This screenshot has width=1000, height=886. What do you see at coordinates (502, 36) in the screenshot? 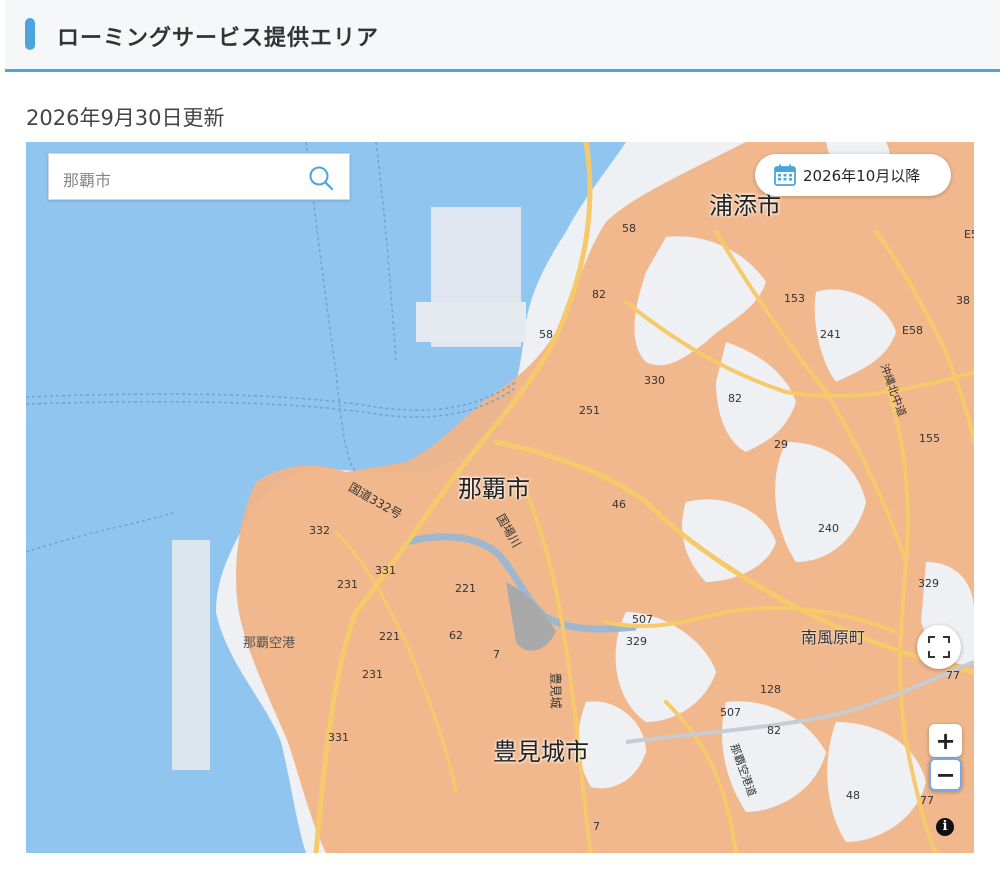
I see `section-header: ローミングサービス提供エリア` at bounding box center [502, 36].